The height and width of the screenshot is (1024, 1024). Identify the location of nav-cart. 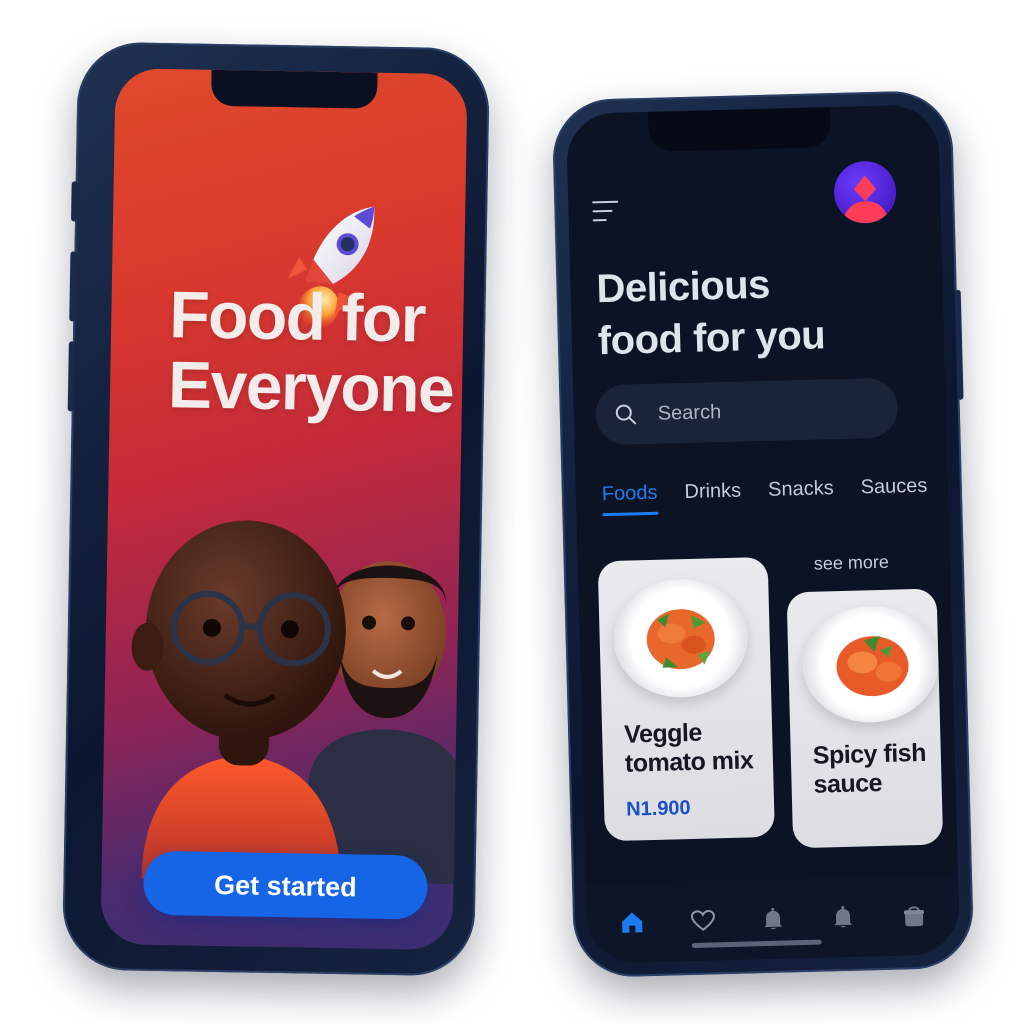
(913, 915).